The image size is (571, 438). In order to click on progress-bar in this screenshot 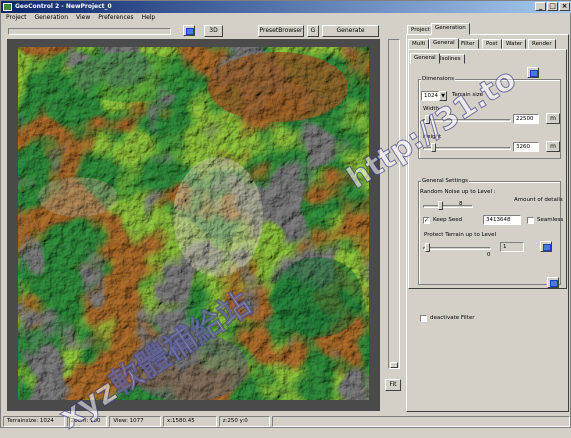, I will do `click(89, 31)`.